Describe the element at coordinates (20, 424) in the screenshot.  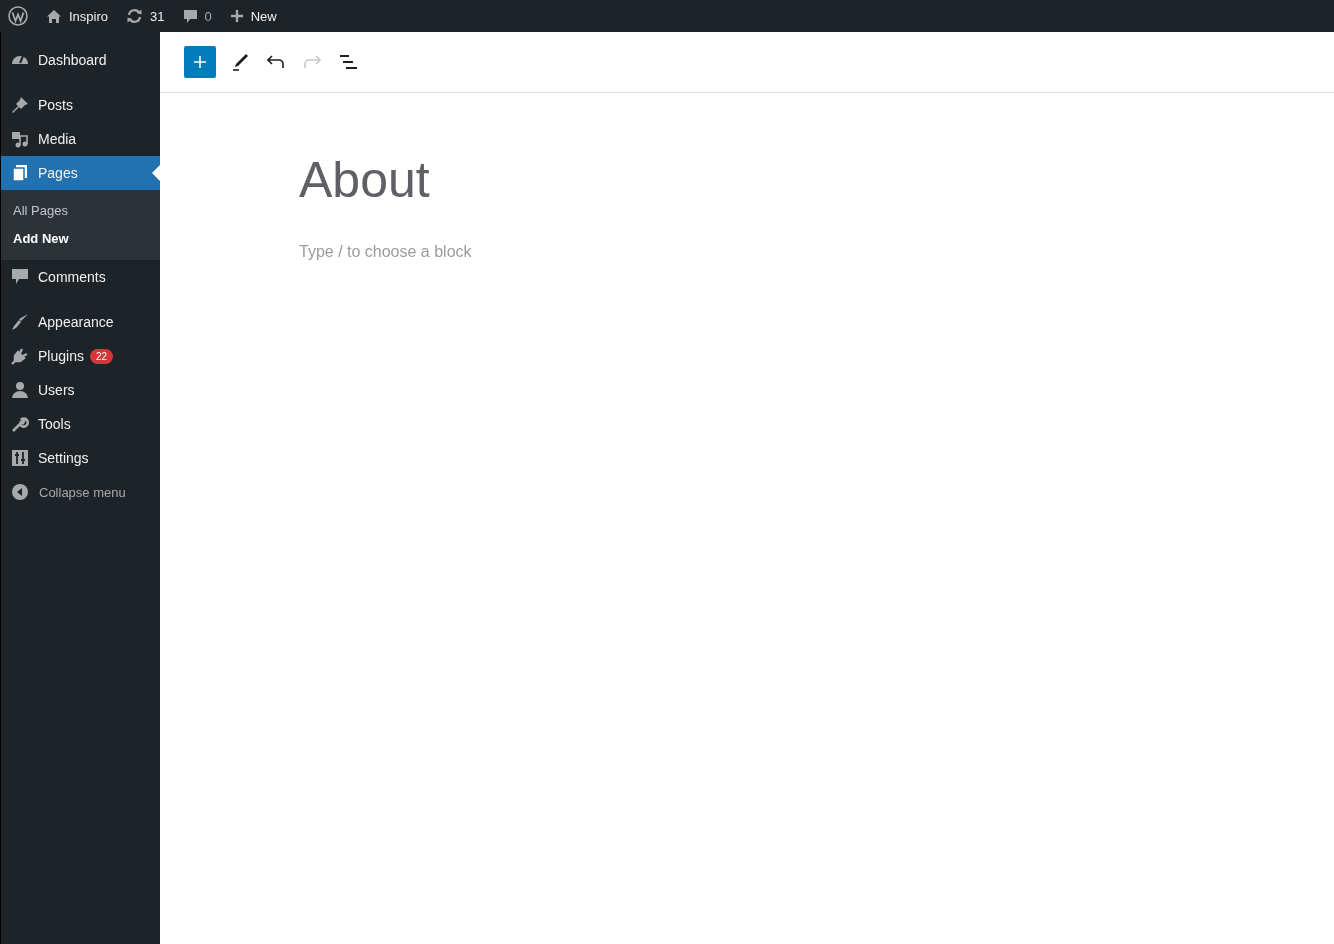
I see `wrench-icon` at that location.